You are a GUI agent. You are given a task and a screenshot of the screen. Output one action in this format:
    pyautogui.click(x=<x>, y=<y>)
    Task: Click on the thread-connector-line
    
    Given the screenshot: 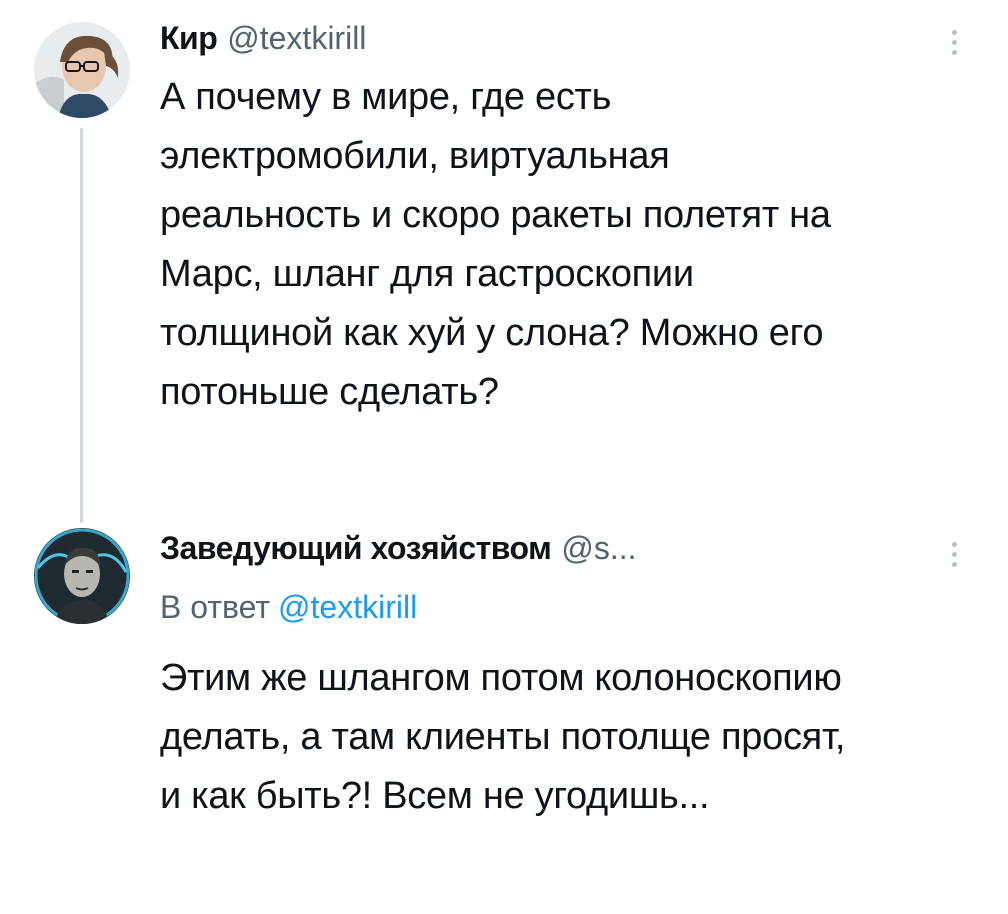 What is the action you would take?
    pyautogui.click(x=81, y=325)
    